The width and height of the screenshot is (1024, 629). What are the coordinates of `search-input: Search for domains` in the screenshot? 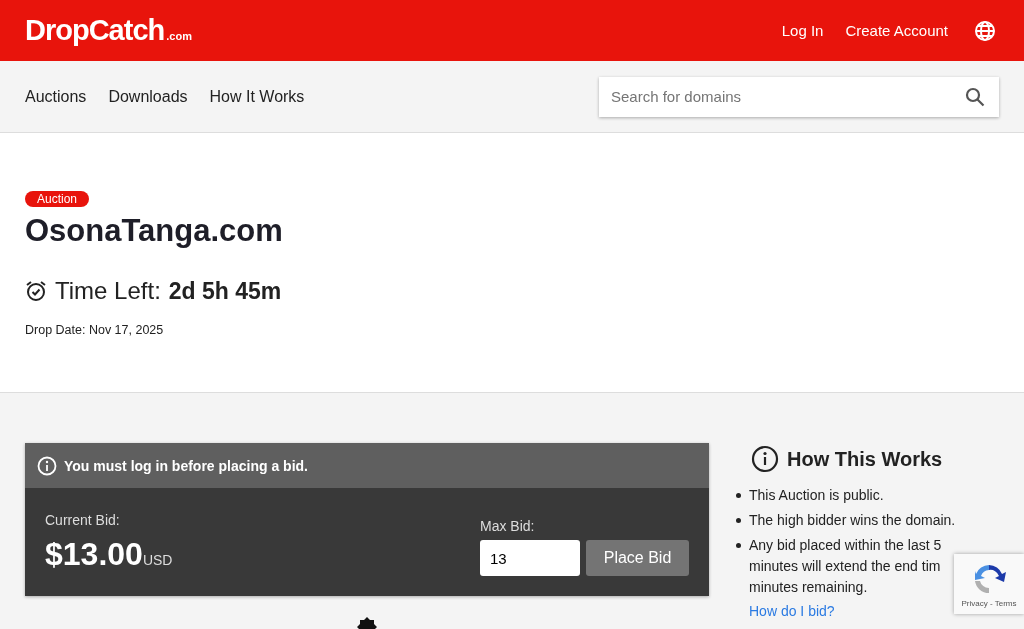 It's located at (787, 96).